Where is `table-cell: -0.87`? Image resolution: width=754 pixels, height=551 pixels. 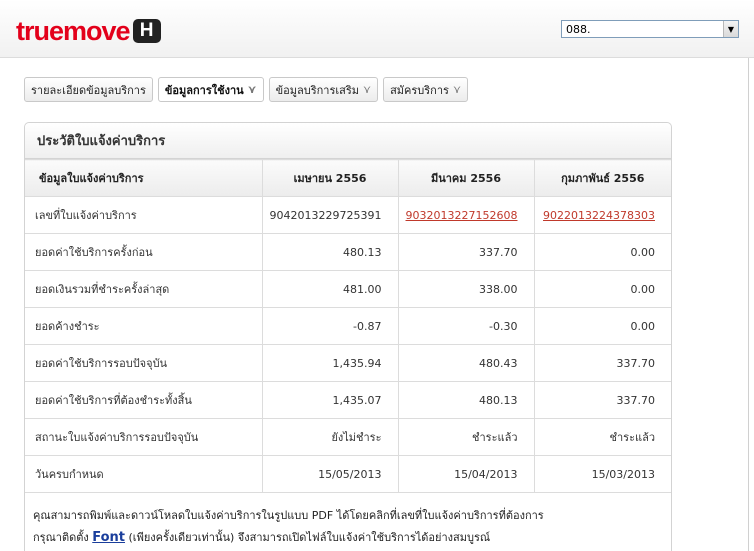 table-cell: -0.87 is located at coordinates (330, 326).